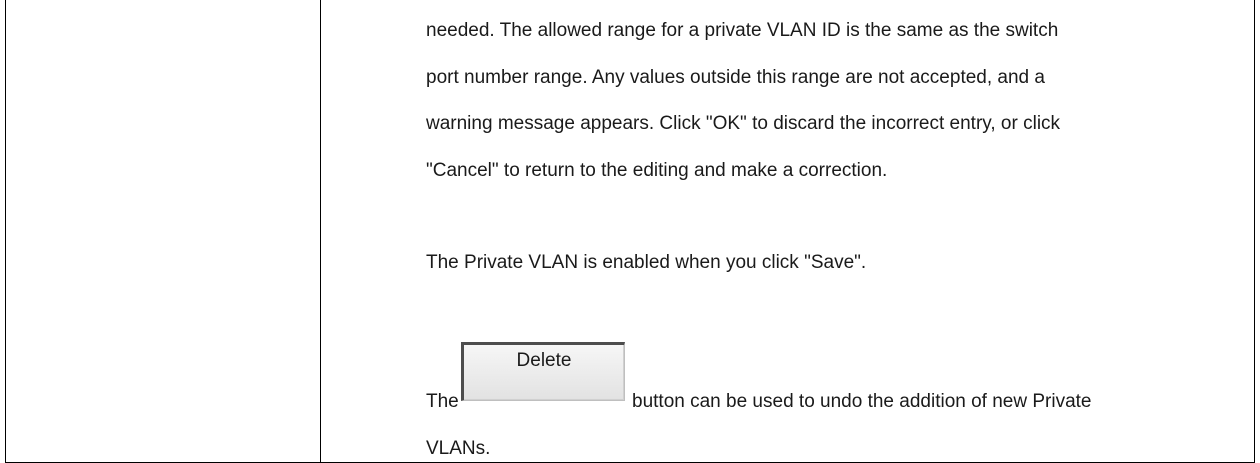 The width and height of the screenshot is (1260, 463). I want to click on table-column-divider, so click(320, 231).